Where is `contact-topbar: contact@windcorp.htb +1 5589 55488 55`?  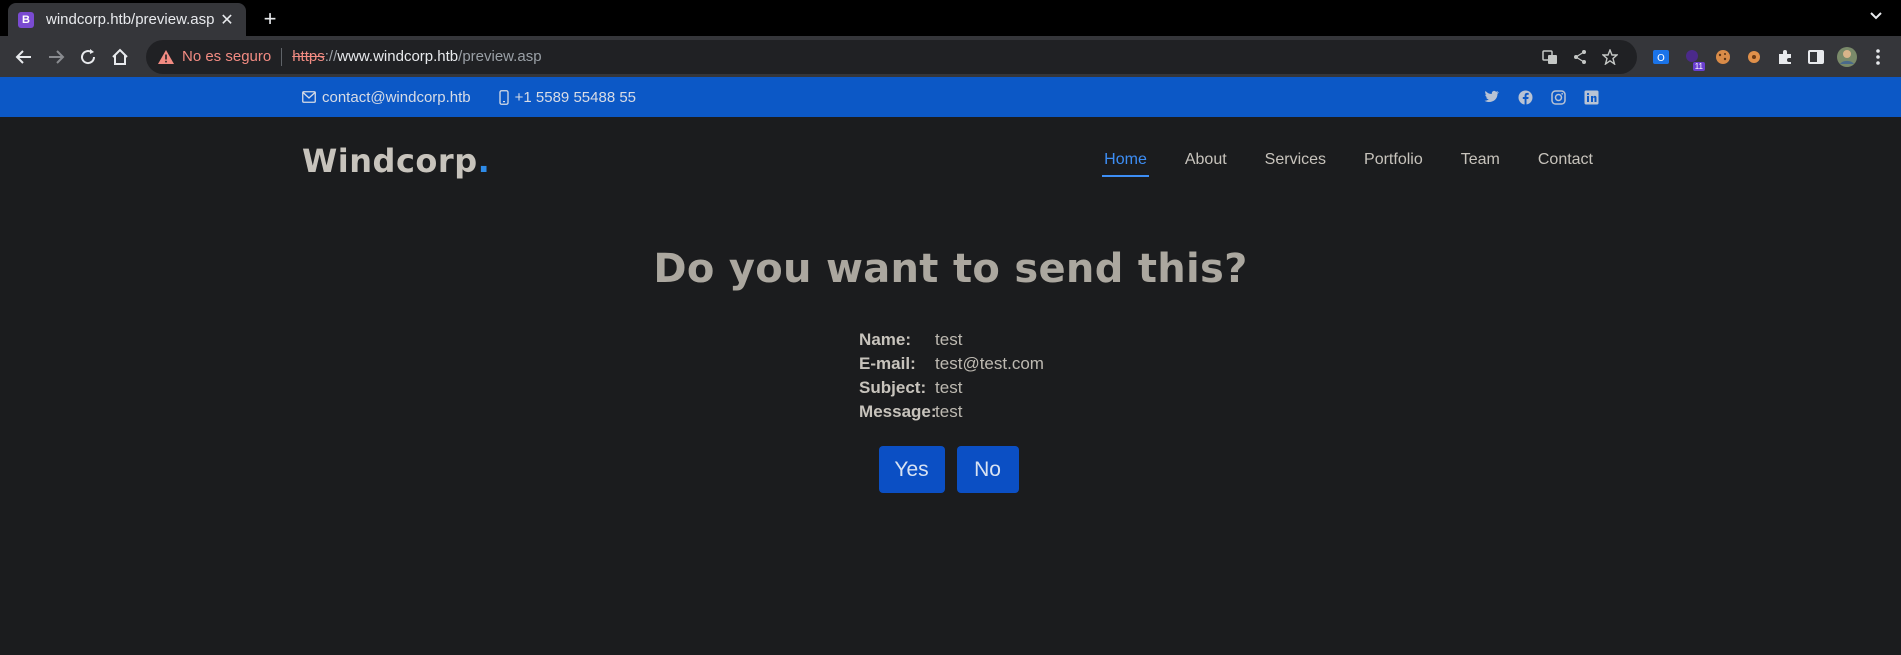 contact-topbar: contact@windcorp.htb +1 5589 55488 55 is located at coordinates (950, 97).